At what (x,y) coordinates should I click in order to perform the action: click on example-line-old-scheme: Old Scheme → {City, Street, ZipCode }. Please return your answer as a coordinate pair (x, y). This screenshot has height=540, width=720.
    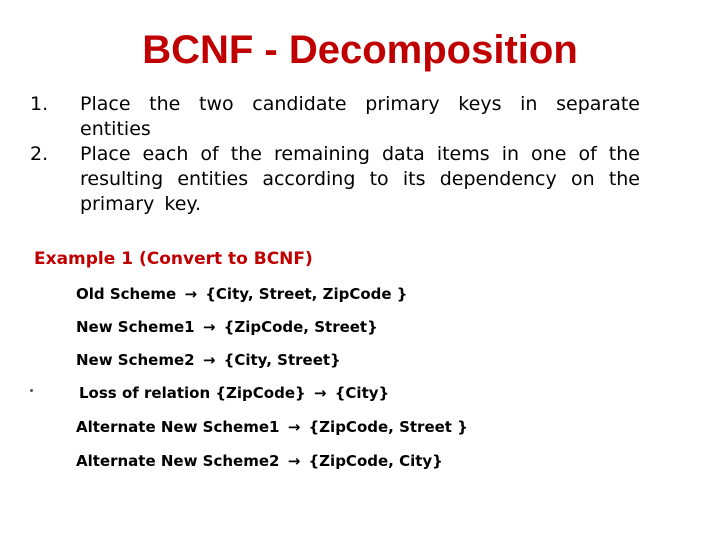
    Looking at the image, I should click on (241, 294).